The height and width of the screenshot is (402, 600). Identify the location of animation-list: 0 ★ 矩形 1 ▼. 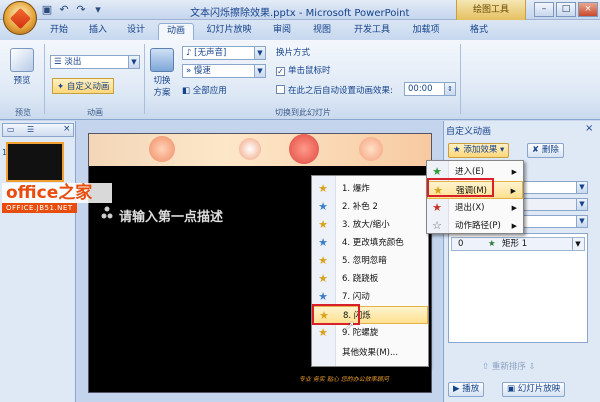
(518, 288).